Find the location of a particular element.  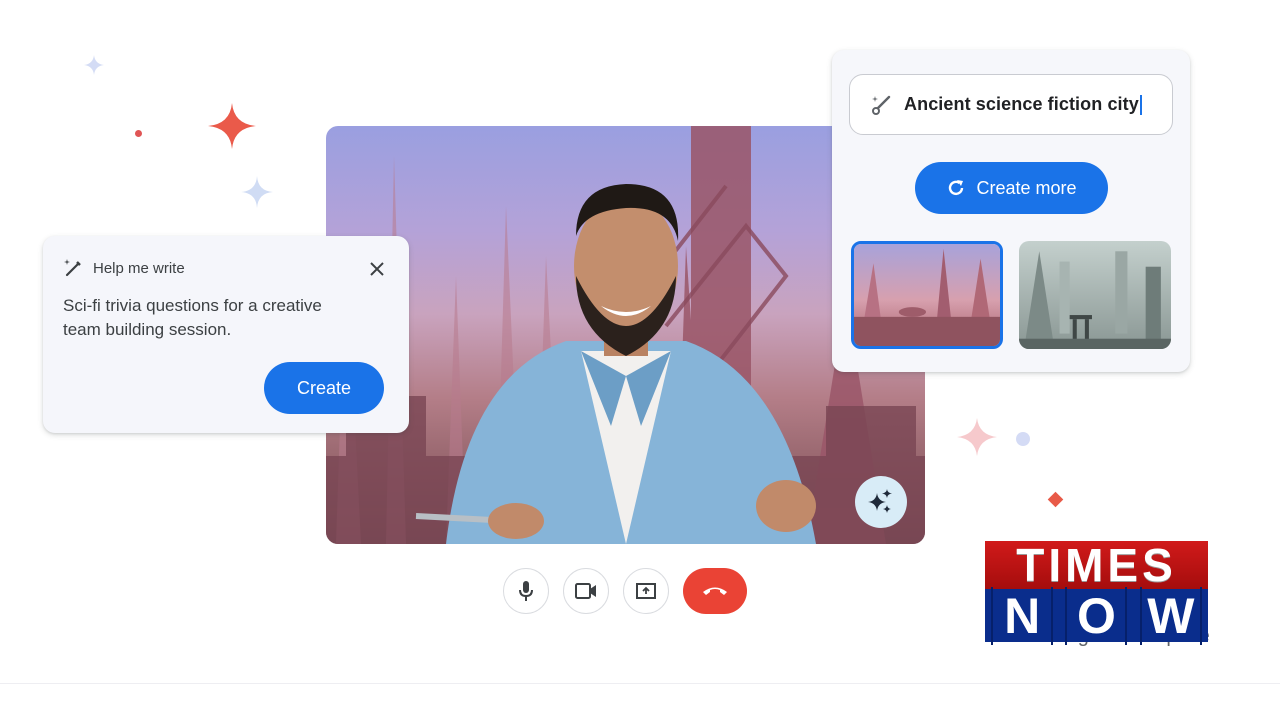

present-screen-icon is located at coordinates (646, 591).